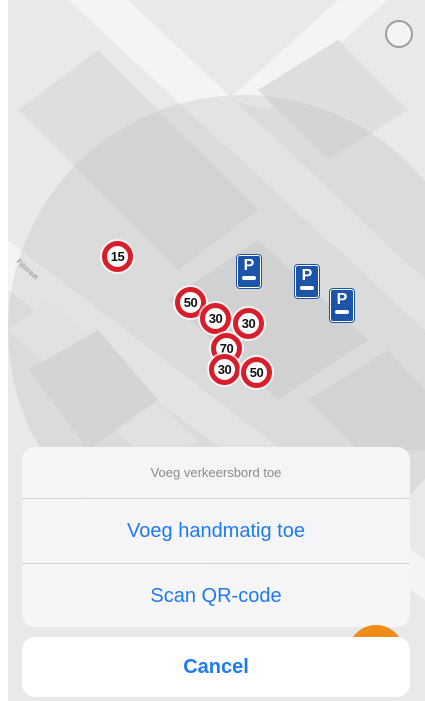 The image size is (425, 701). Describe the element at coordinates (399, 34) in the screenshot. I see `profile-icon` at that location.